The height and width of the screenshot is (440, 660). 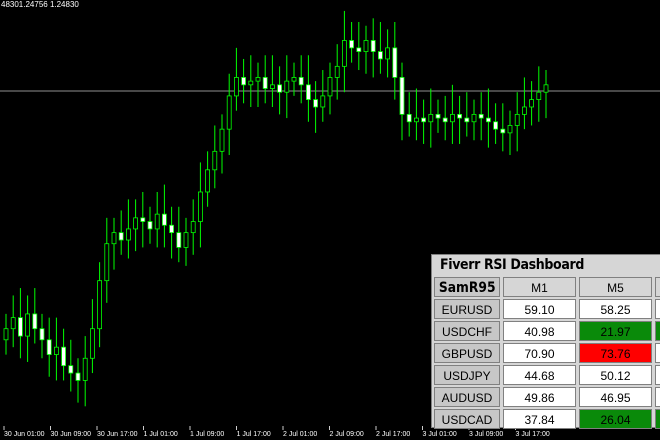 I want to click on rsi-m1-cell: 44.68, so click(x=539, y=375).